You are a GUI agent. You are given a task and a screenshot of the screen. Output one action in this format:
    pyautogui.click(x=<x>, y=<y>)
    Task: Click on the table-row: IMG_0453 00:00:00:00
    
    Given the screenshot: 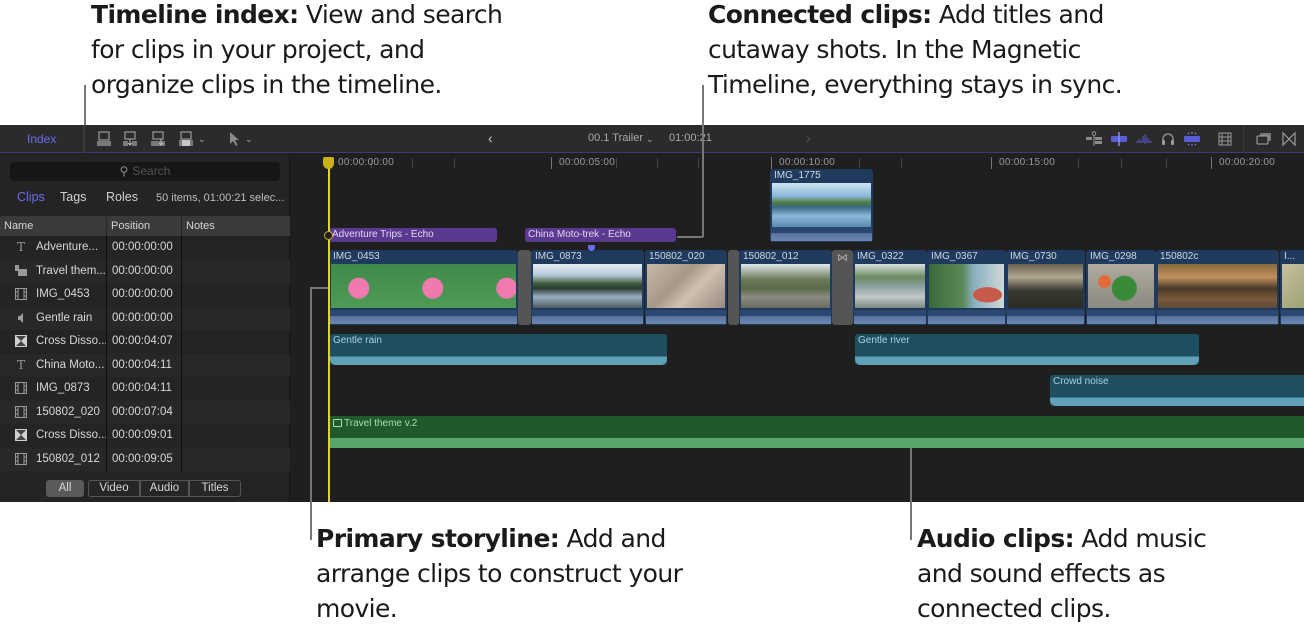 What is the action you would take?
    pyautogui.click(x=145, y=295)
    